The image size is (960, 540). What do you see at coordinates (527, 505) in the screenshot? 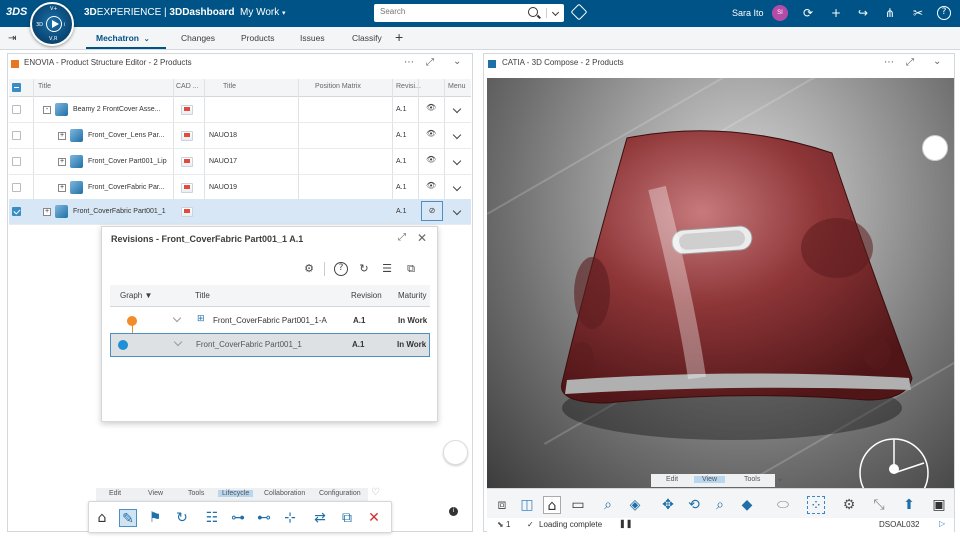
I see `cube-icon: ◫` at bounding box center [527, 505].